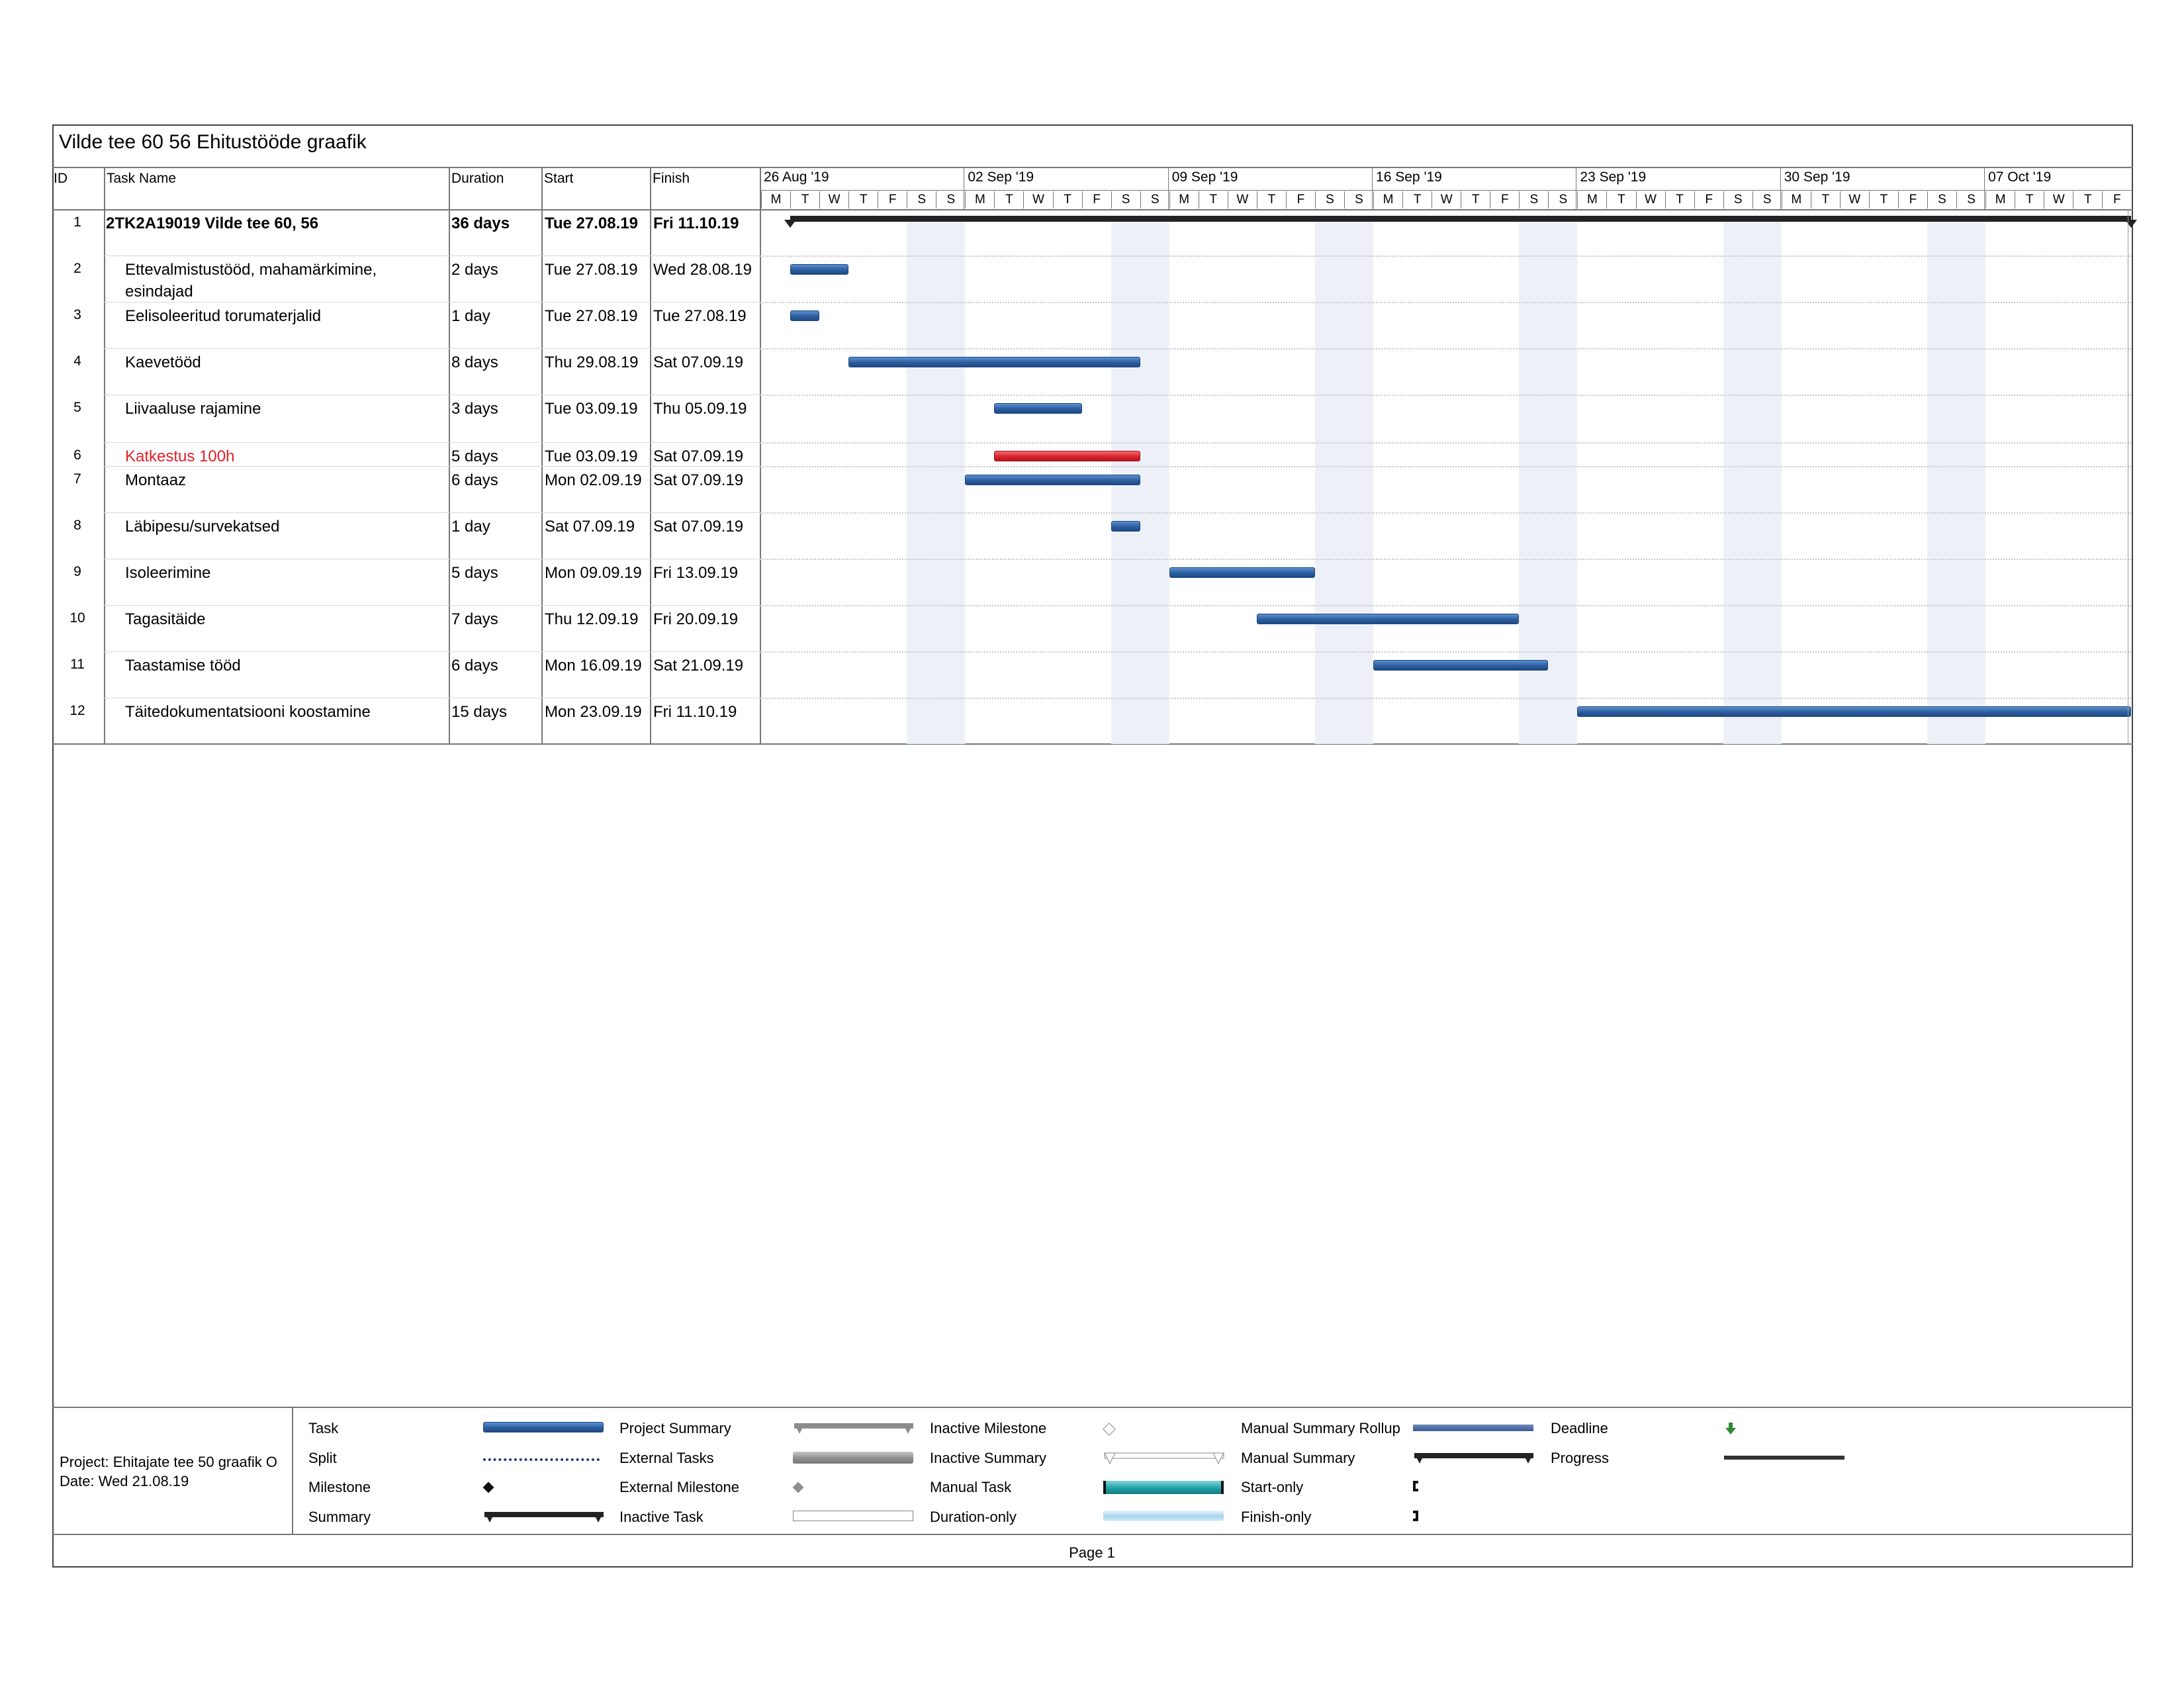 This screenshot has height=1688, width=2184. Describe the element at coordinates (223, 316) in the screenshot. I see `task-name: Eelisoleeritud torumaterjalid` at that location.